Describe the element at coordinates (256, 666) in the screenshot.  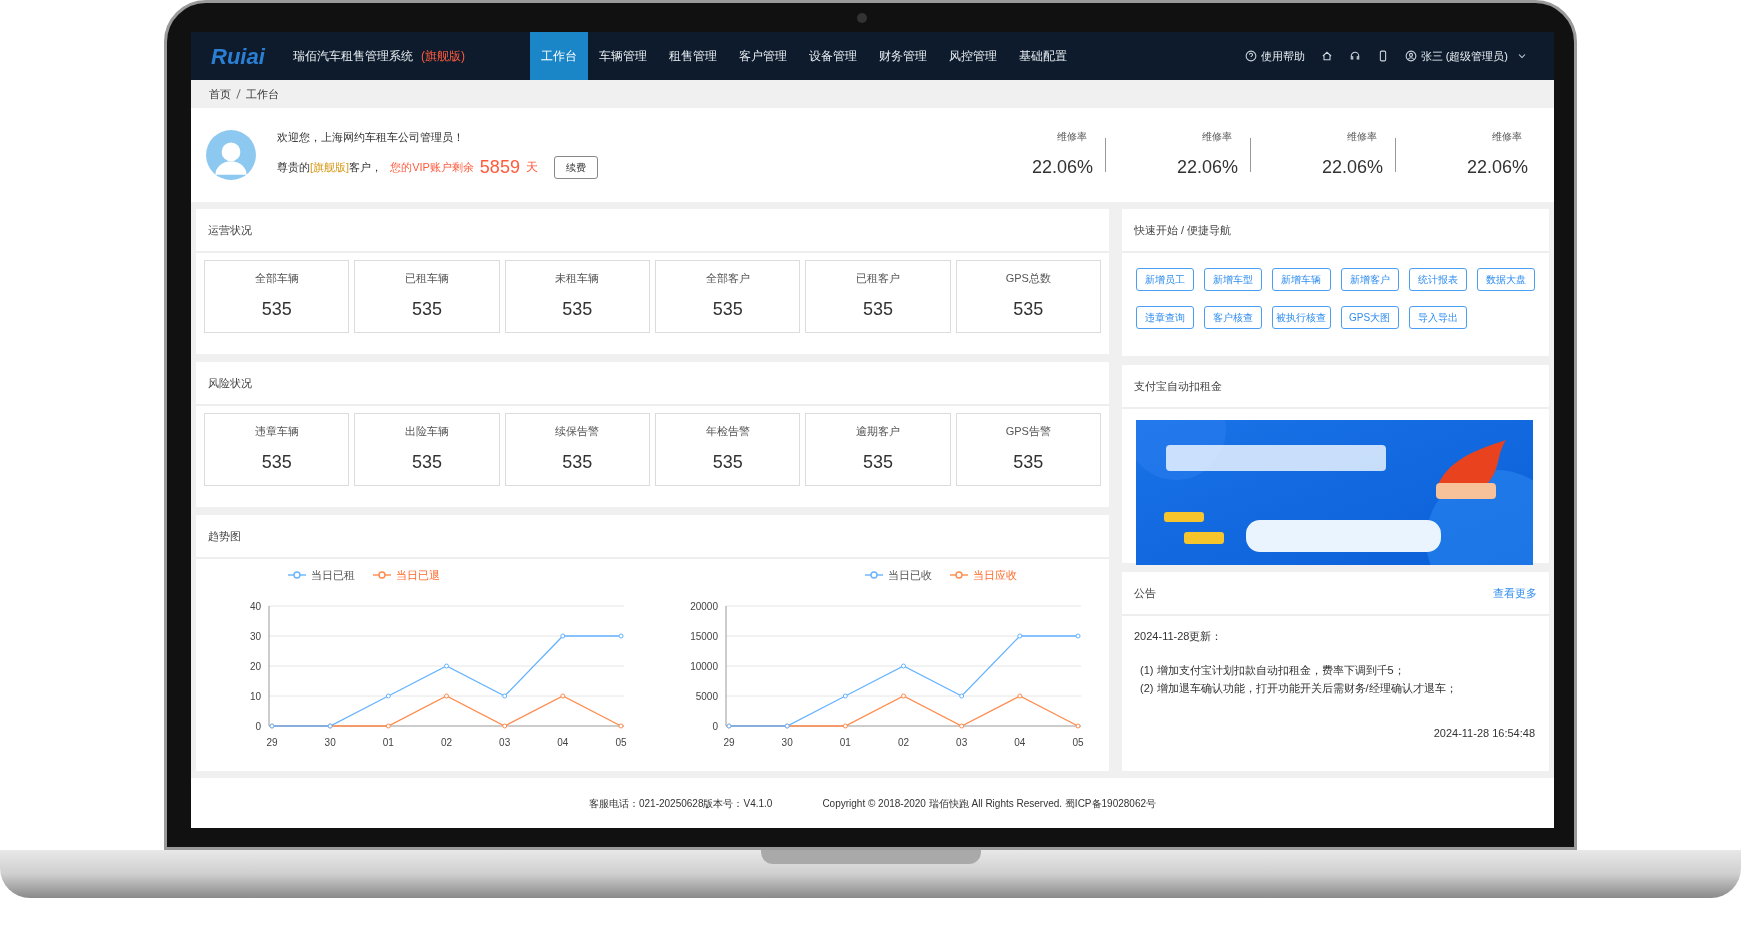
I see `y-tick-label: 20` at that location.